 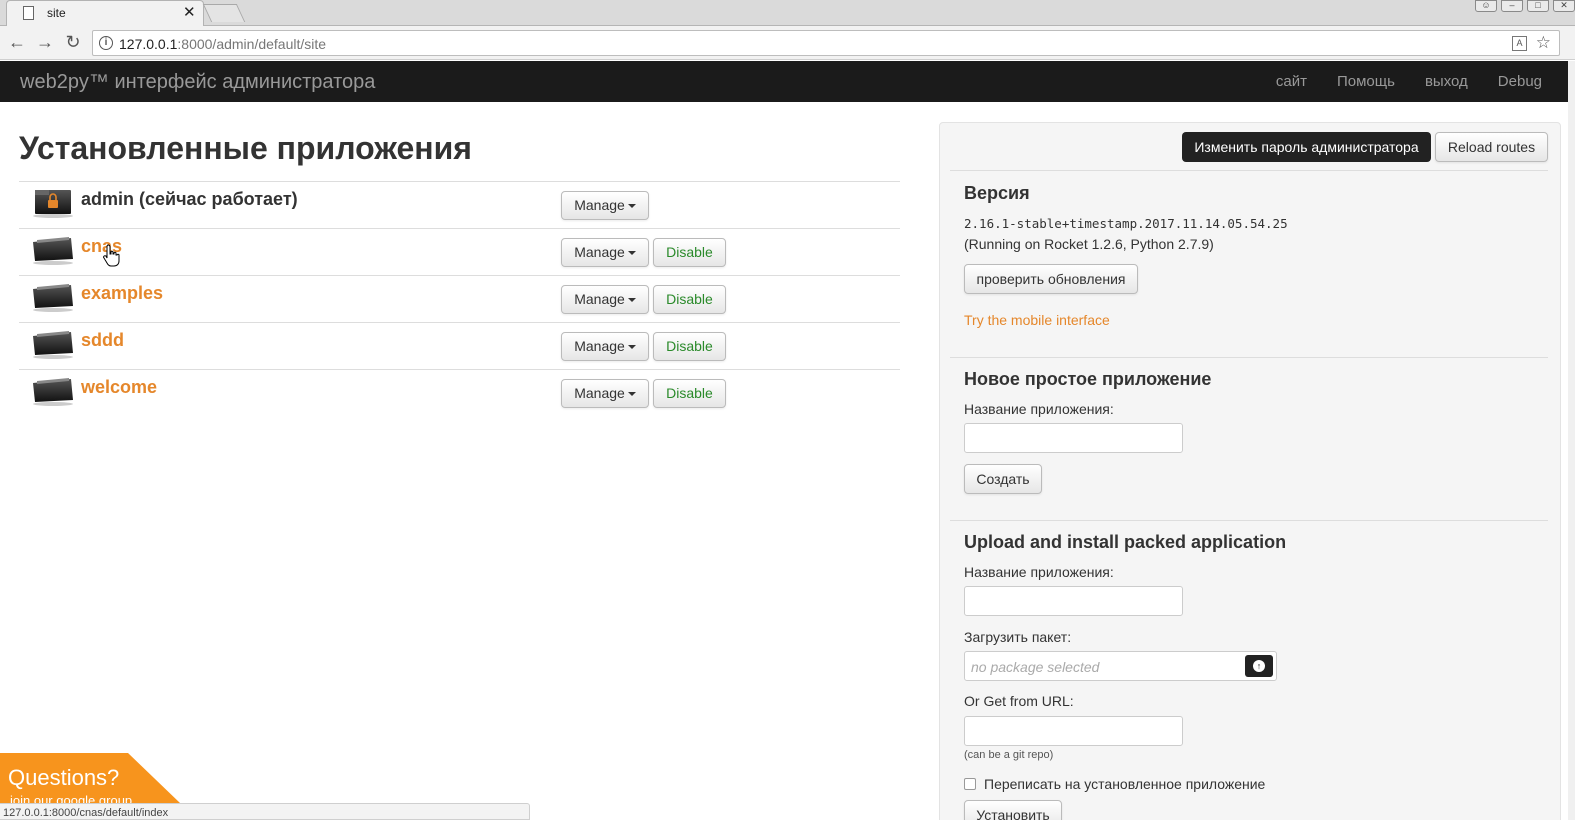 What do you see at coordinates (1571, 440) in the screenshot?
I see `scrollbar` at bounding box center [1571, 440].